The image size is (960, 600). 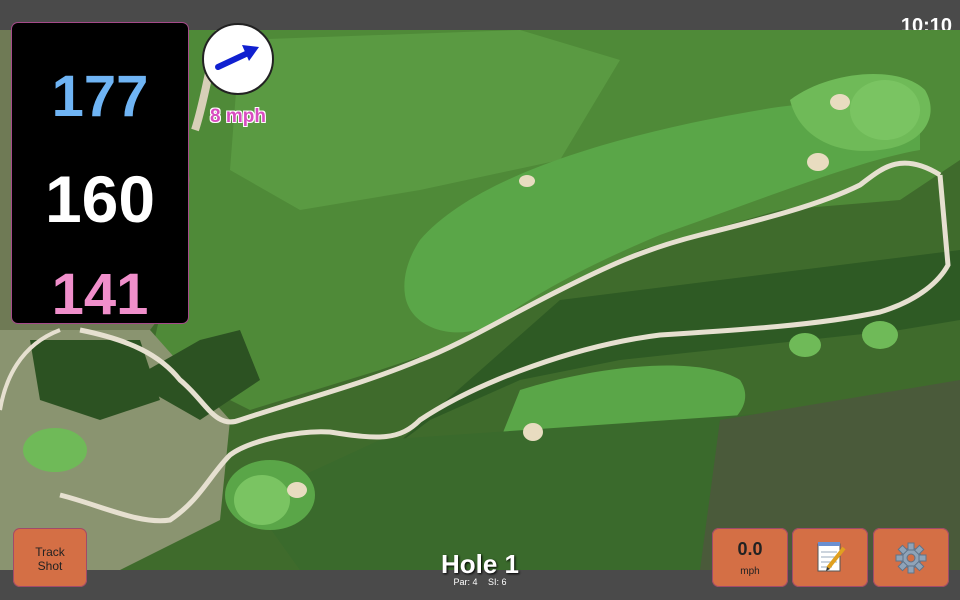 I want to click on distance-back: 177, so click(x=100, y=96).